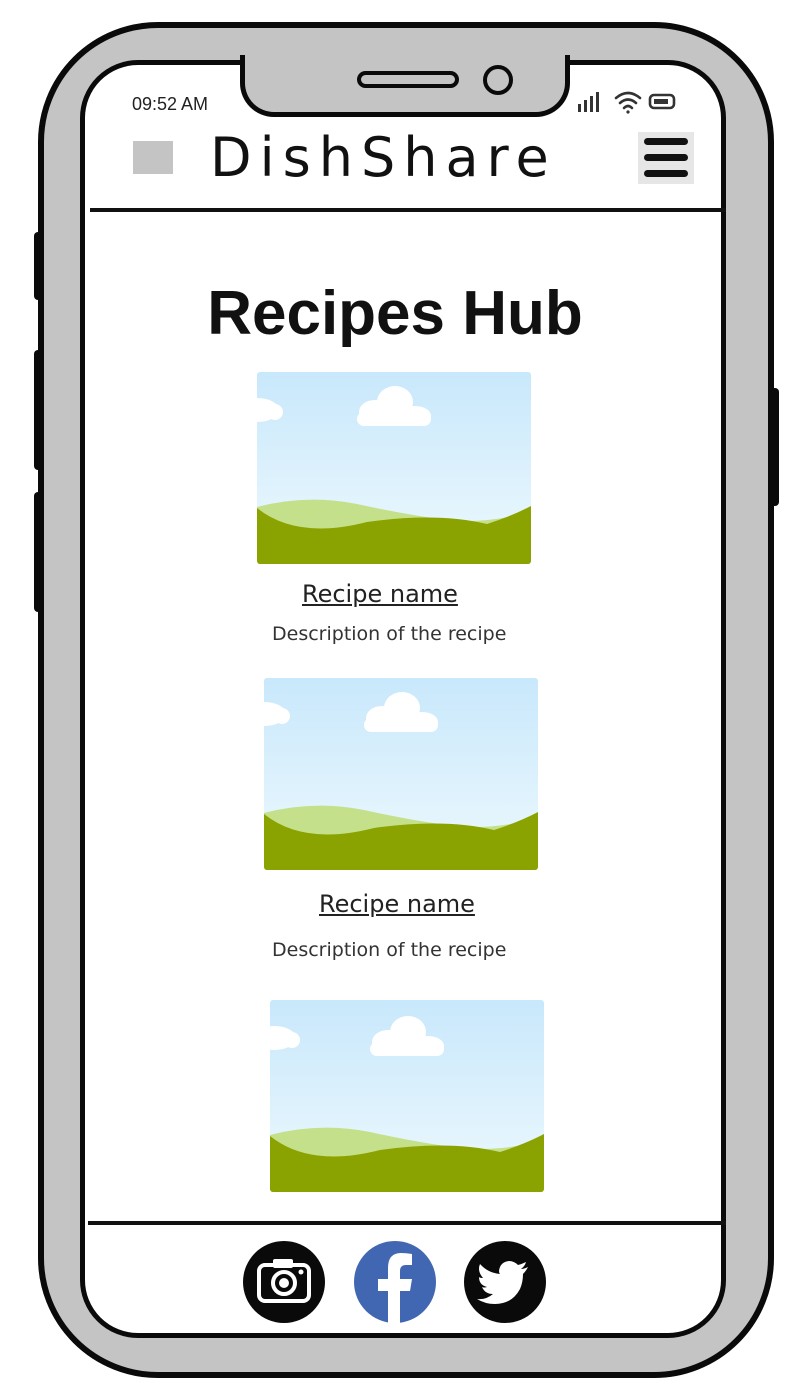 The width and height of the screenshot is (810, 1398). Describe the element at coordinates (407, 1223) in the screenshot. I see `footer-divider` at that location.